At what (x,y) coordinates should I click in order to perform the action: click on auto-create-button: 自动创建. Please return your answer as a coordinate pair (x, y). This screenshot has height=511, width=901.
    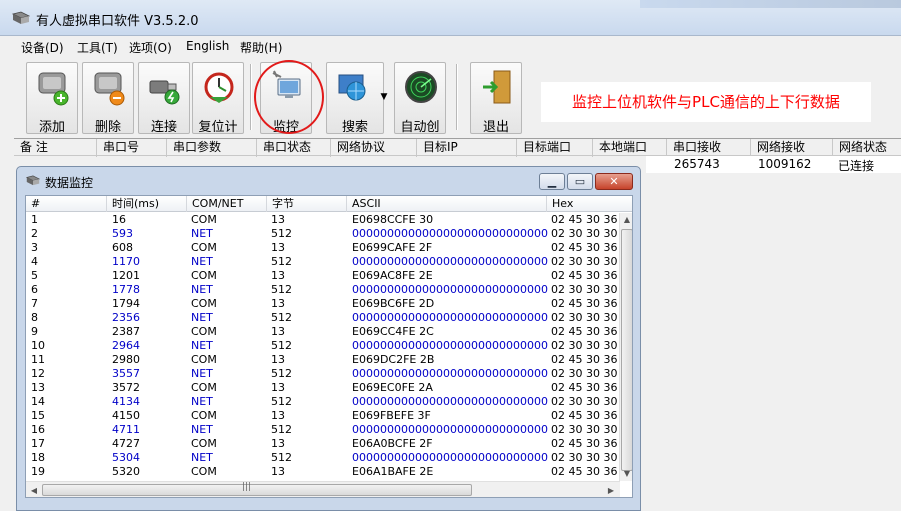
    Looking at the image, I should click on (420, 108).